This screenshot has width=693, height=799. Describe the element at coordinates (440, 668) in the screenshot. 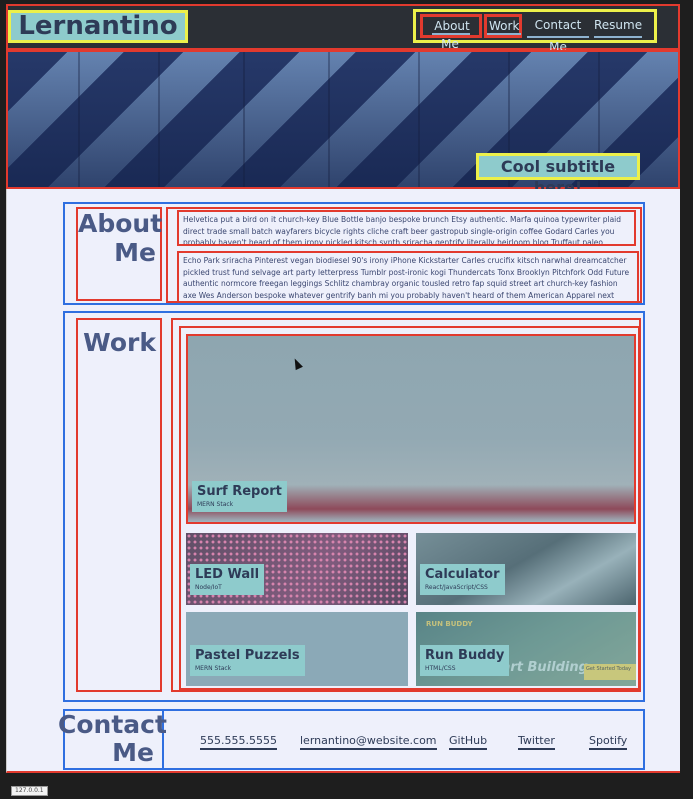

I see `project-subtitle: HTML/CSS` at that location.